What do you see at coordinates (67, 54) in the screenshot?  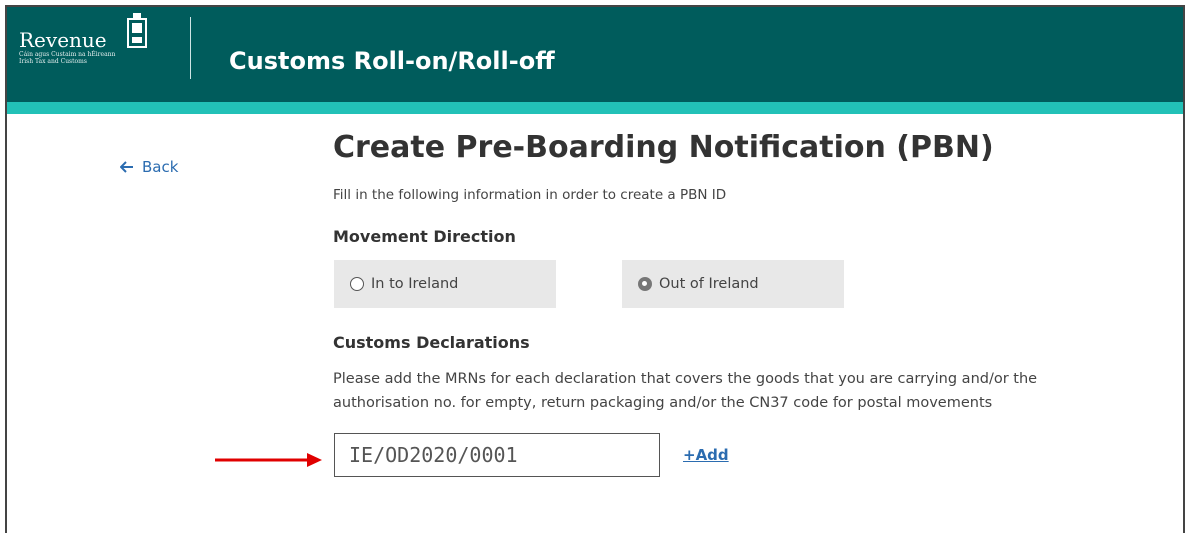 I see `logo-subtitle-1: Cáin agus Custaim na hÉireann` at bounding box center [67, 54].